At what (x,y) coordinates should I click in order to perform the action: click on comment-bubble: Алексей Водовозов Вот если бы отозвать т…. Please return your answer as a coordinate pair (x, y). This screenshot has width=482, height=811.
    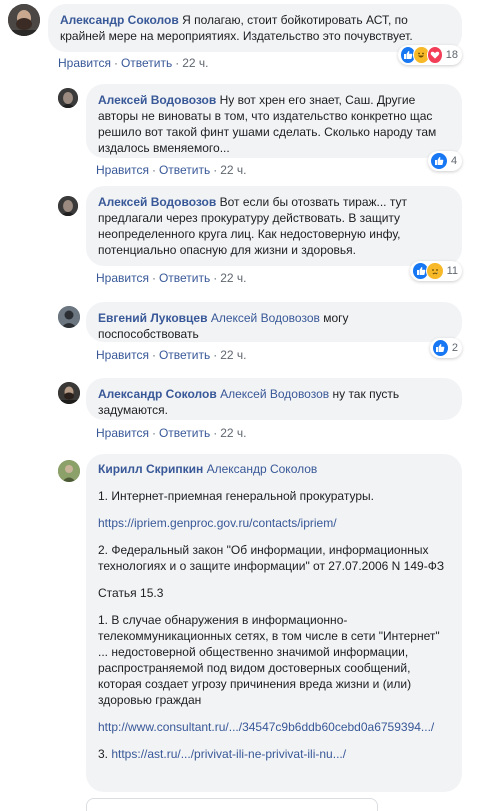
    Looking at the image, I should click on (274, 226).